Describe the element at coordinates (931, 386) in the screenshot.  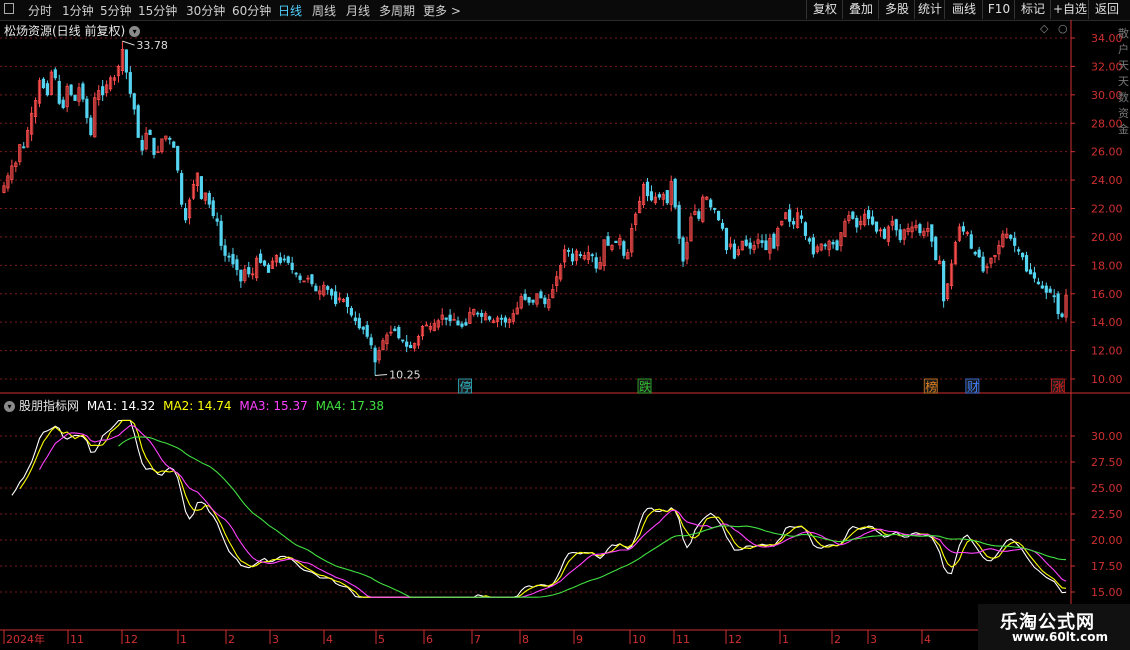
I see `event-marker-2: 榜` at that location.